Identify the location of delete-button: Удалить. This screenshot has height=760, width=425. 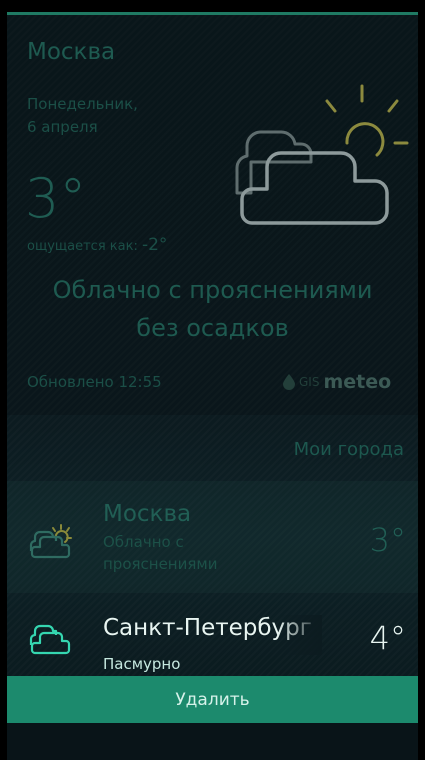
(212, 699).